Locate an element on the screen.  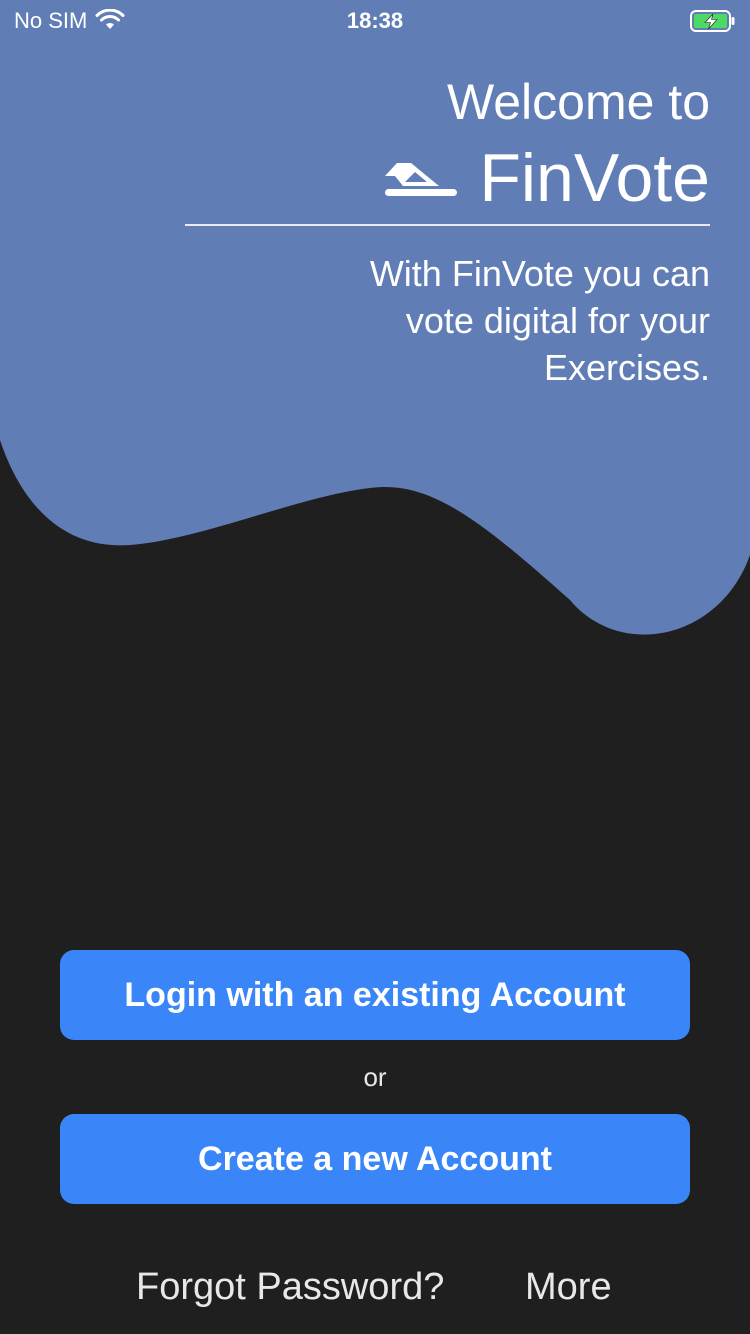
battery-charging-icon is located at coordinates (712, 21).